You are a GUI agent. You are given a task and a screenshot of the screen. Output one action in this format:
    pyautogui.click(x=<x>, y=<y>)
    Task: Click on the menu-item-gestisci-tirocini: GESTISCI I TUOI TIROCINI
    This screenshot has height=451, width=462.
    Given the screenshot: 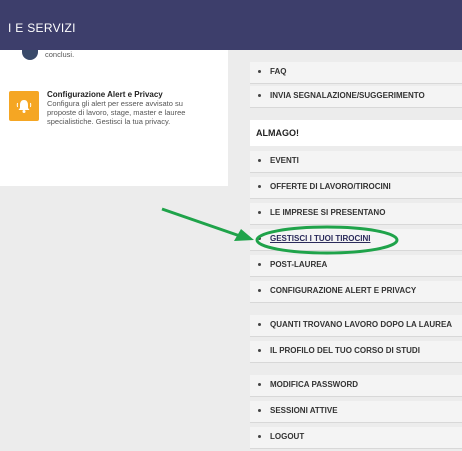 What is the action you would take?
    pyautogui.click(x=356, y=240)
    